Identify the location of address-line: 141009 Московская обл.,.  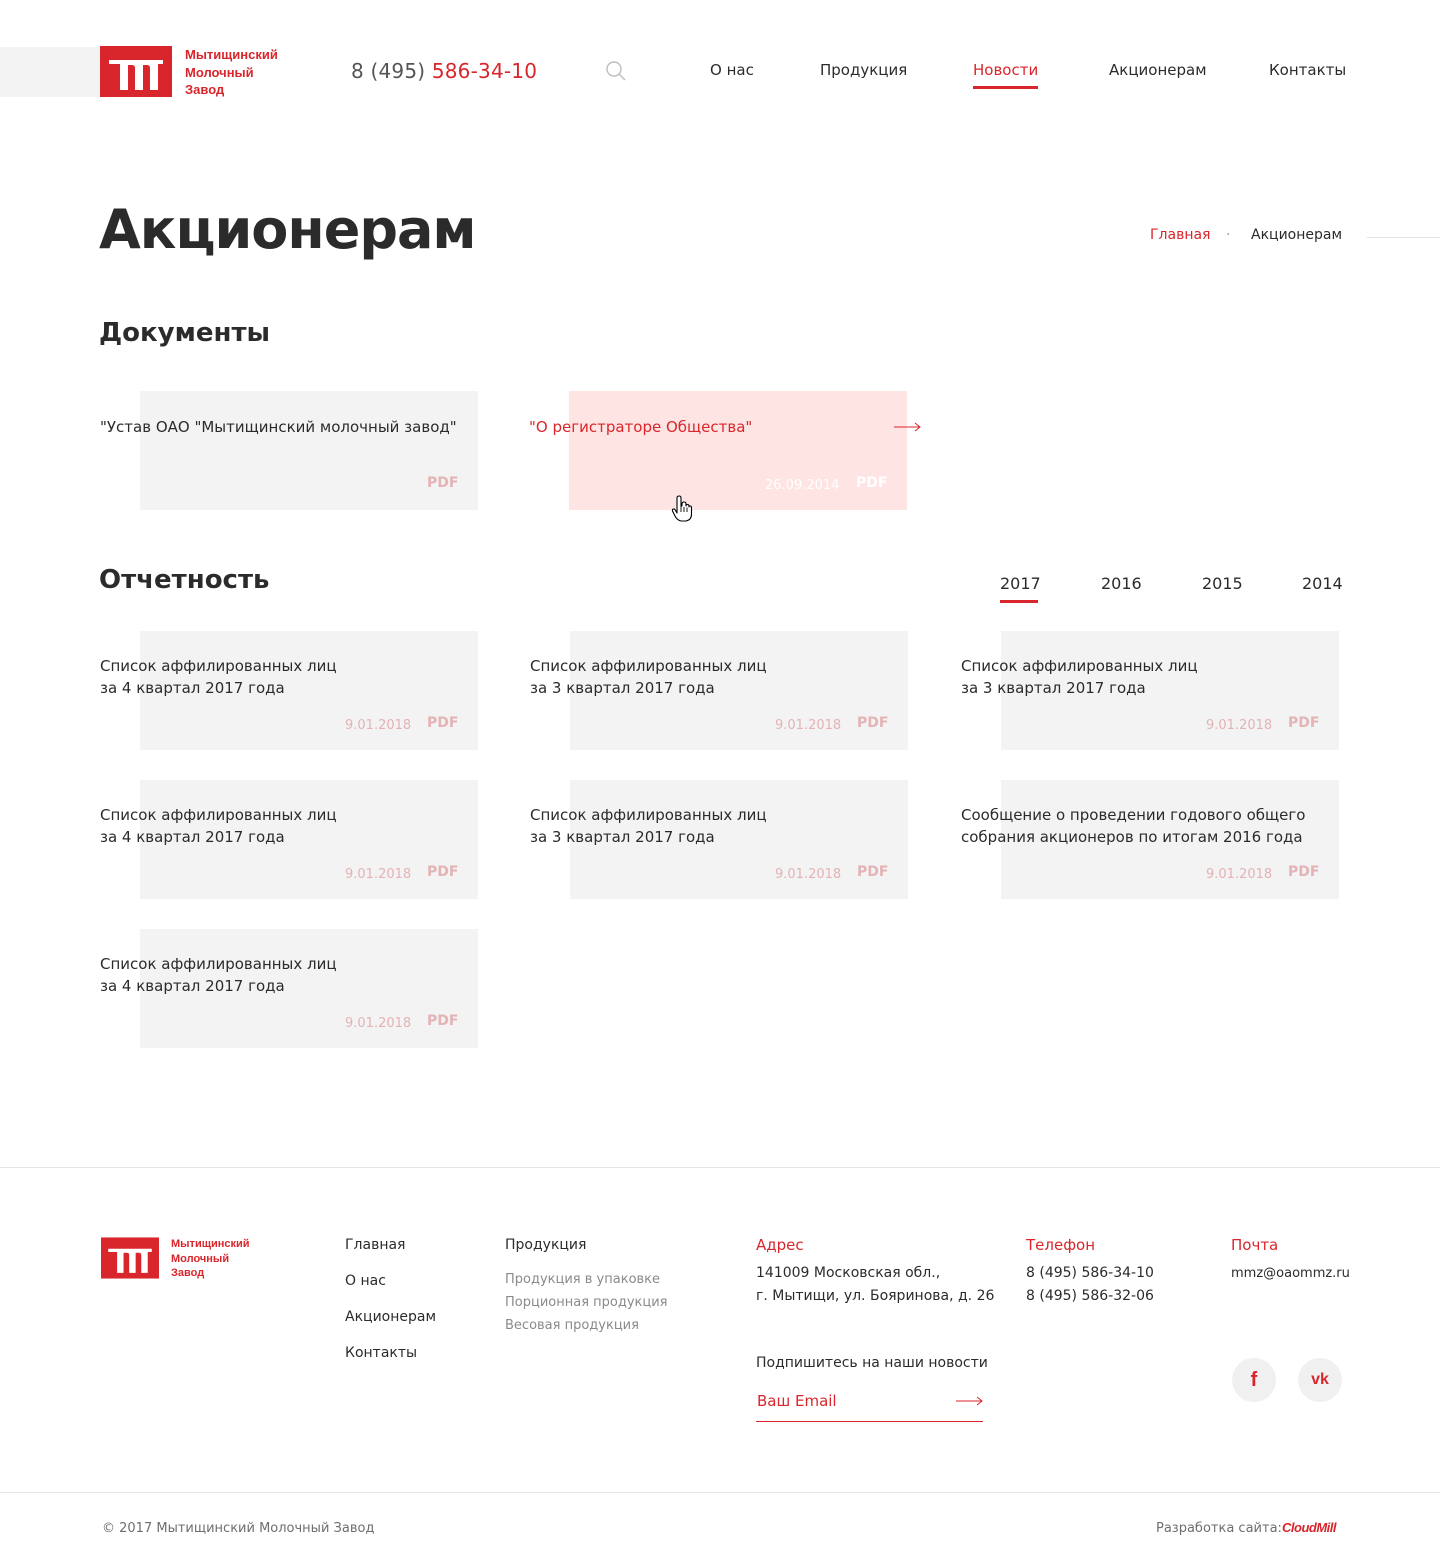
(848, 1273).